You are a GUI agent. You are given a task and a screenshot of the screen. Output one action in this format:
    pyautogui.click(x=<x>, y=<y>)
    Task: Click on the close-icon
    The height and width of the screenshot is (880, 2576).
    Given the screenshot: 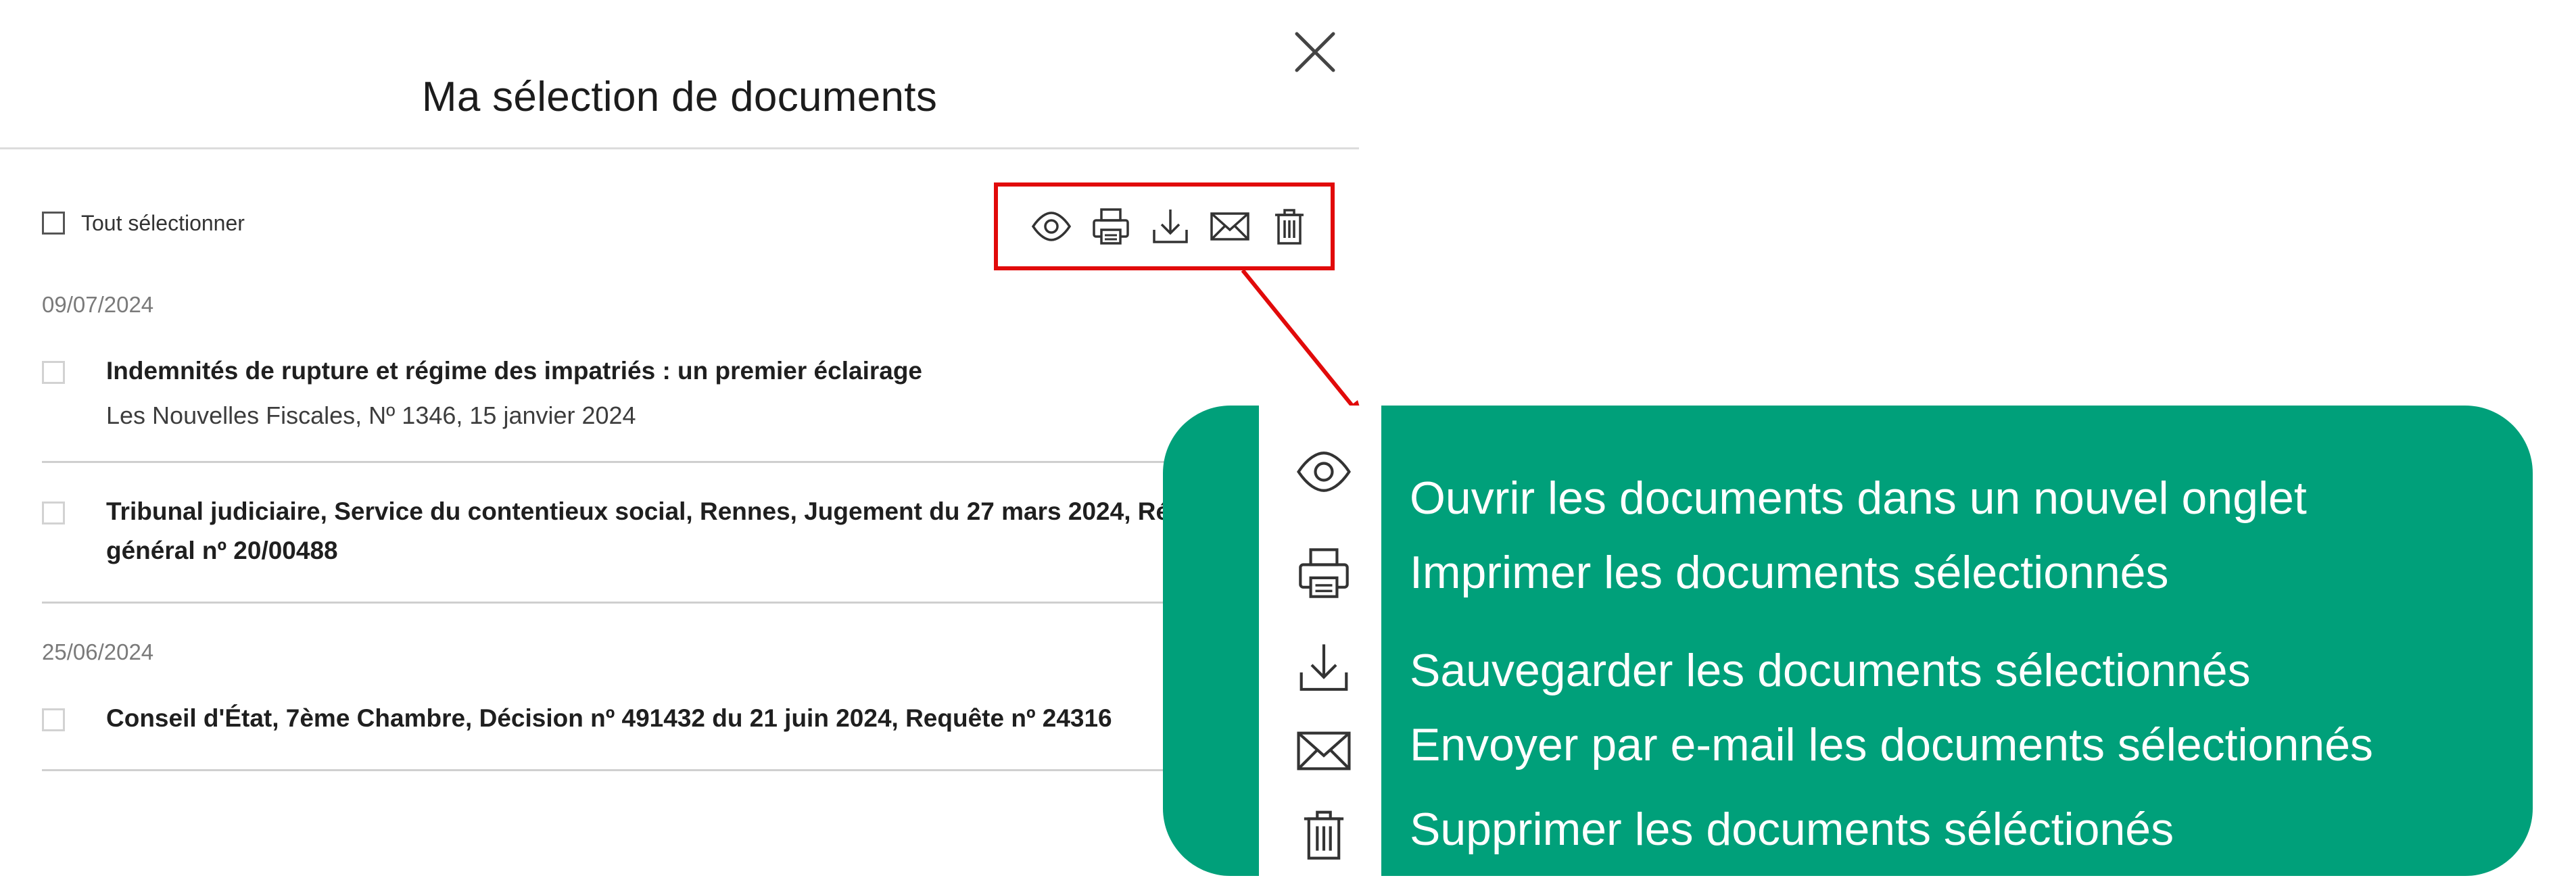 What is the action you would take?
    pyautogui.click(x=1315, y=52)
    